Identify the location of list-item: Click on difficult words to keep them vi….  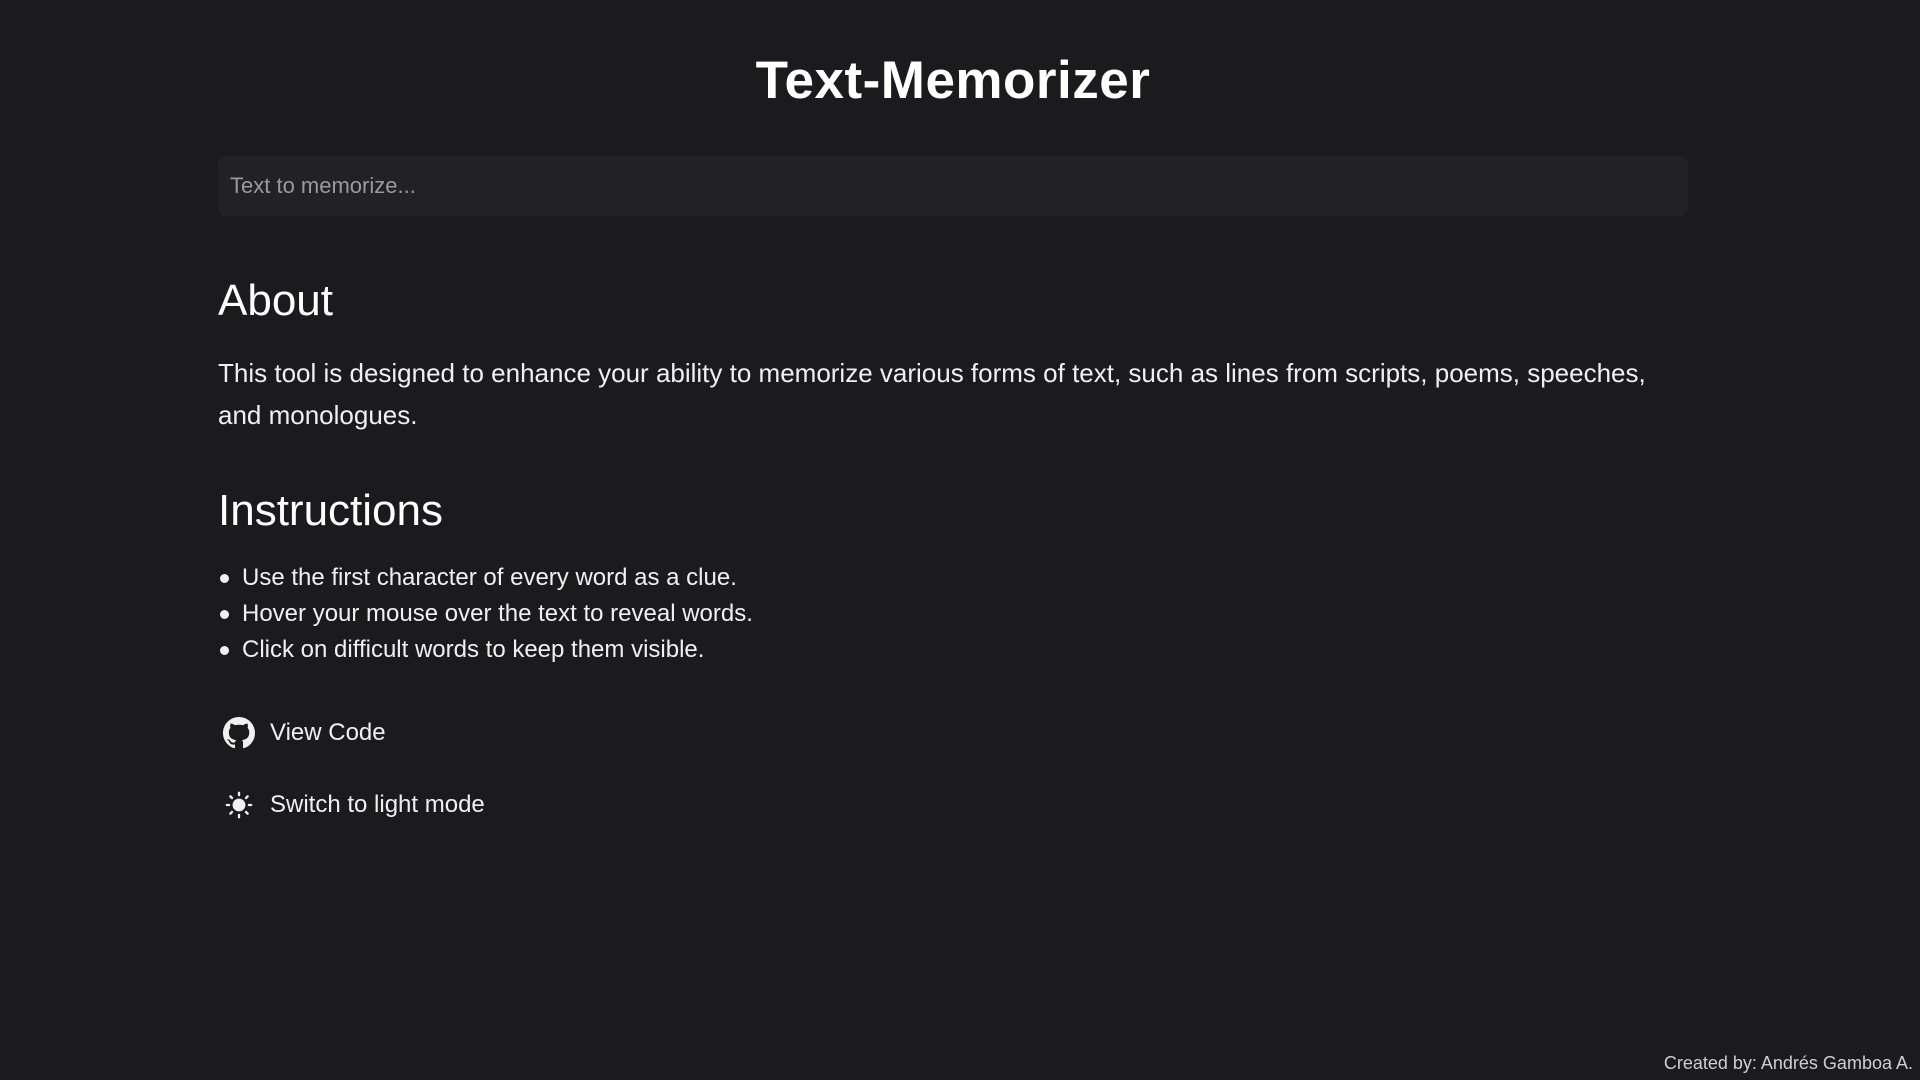
(486, 650).